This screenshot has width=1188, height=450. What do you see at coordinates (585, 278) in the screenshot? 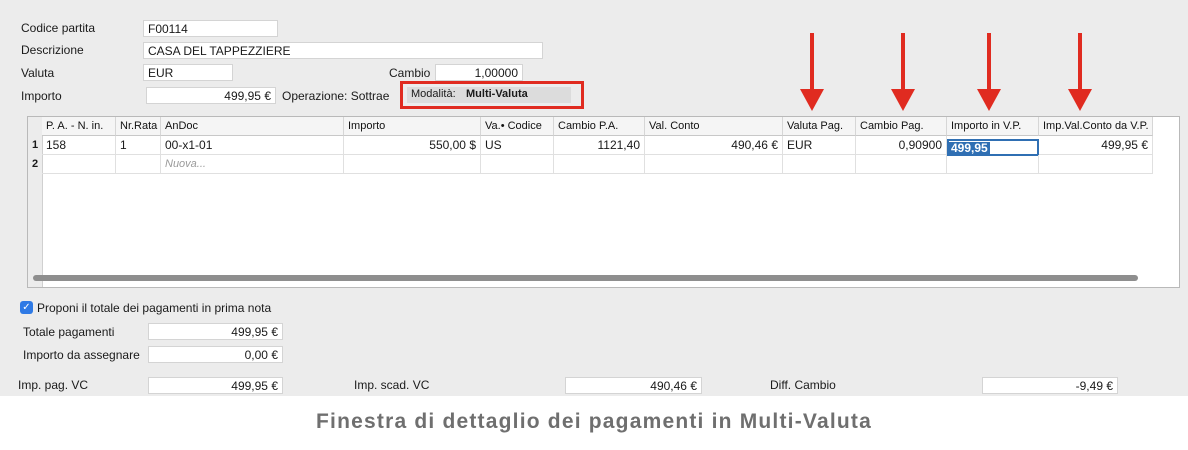
I see `horizontal-scrollbar` at bounding box center [585, 278].